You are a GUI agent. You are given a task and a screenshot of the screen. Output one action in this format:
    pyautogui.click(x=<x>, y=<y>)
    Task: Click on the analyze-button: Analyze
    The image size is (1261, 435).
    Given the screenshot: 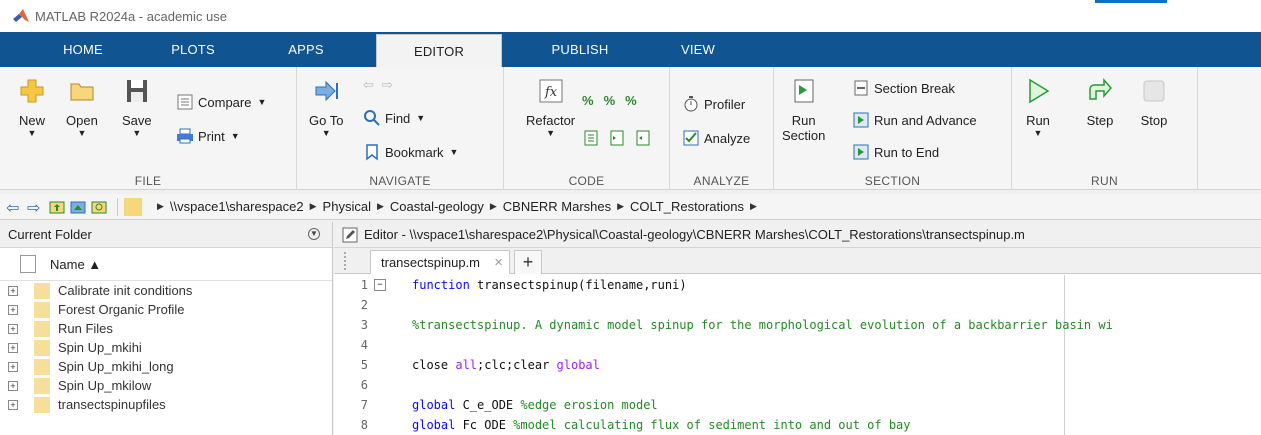 What is the action you would take?
    pyautogui.click(x=716, y=138)
    